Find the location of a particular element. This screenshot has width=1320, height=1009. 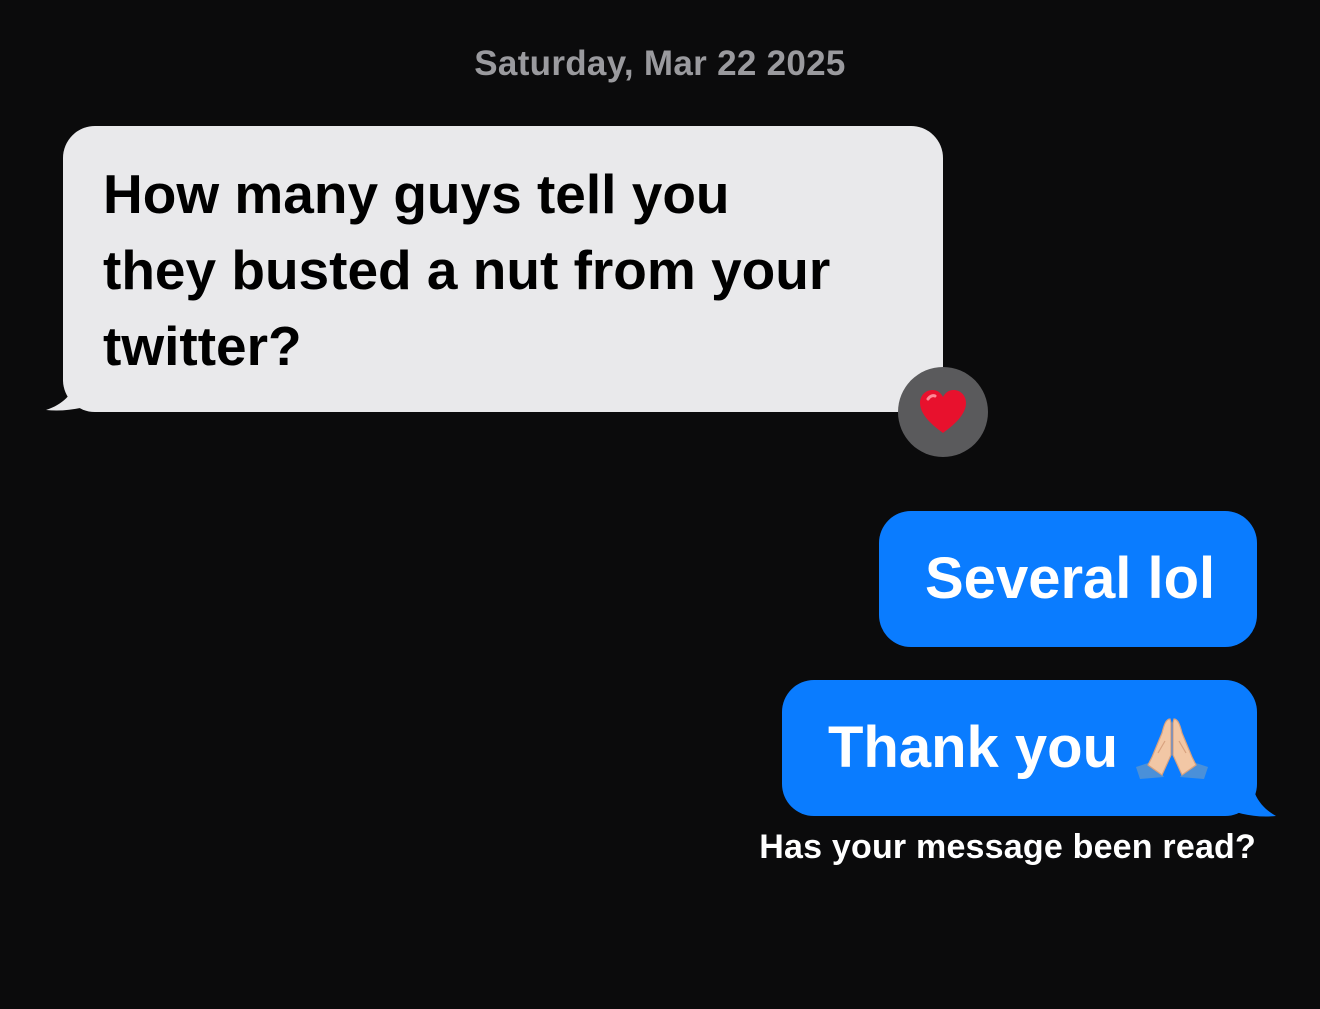

outgoing-message-bubble: Several lol is located at coordinates (1068, 579).